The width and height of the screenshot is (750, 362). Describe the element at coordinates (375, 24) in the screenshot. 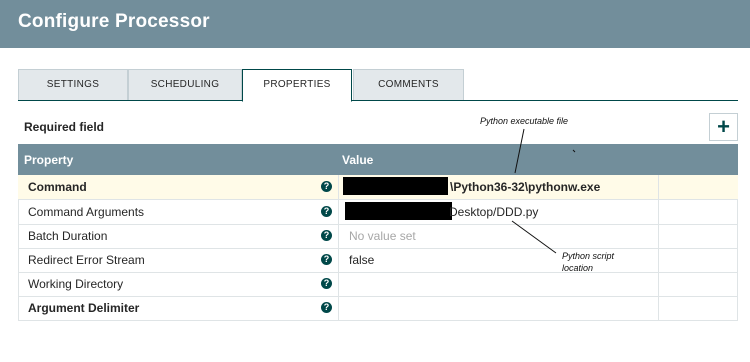

I see `dialog-header: Configure Processor` at that location.